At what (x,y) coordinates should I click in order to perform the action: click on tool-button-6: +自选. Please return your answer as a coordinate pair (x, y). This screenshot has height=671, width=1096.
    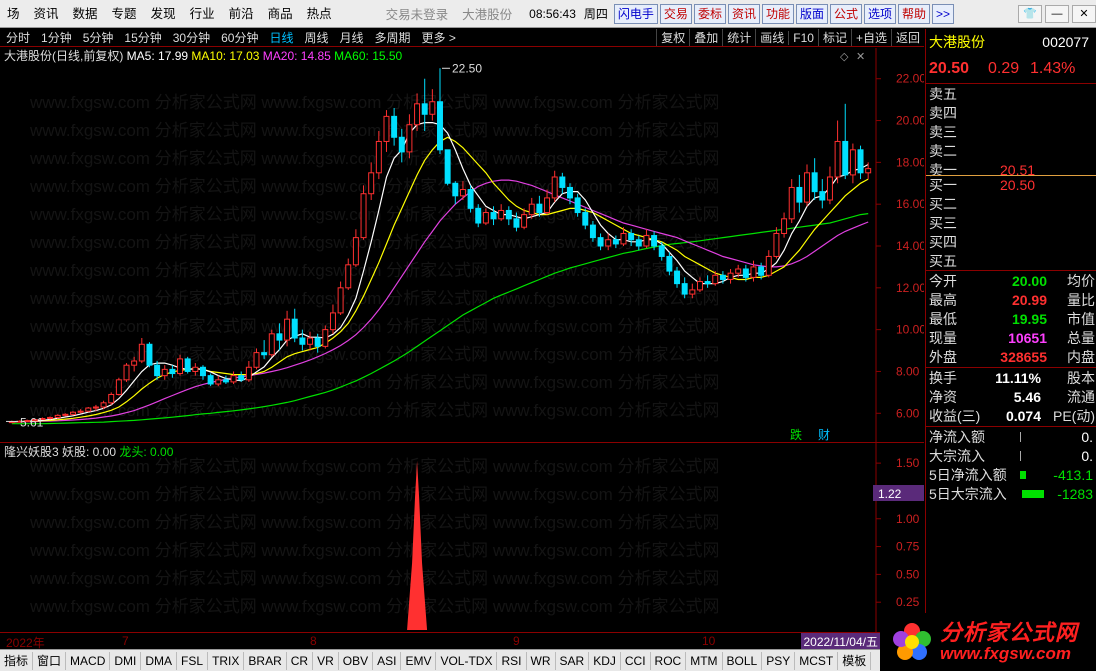
    Looking at the image, I should click on (870, 37).